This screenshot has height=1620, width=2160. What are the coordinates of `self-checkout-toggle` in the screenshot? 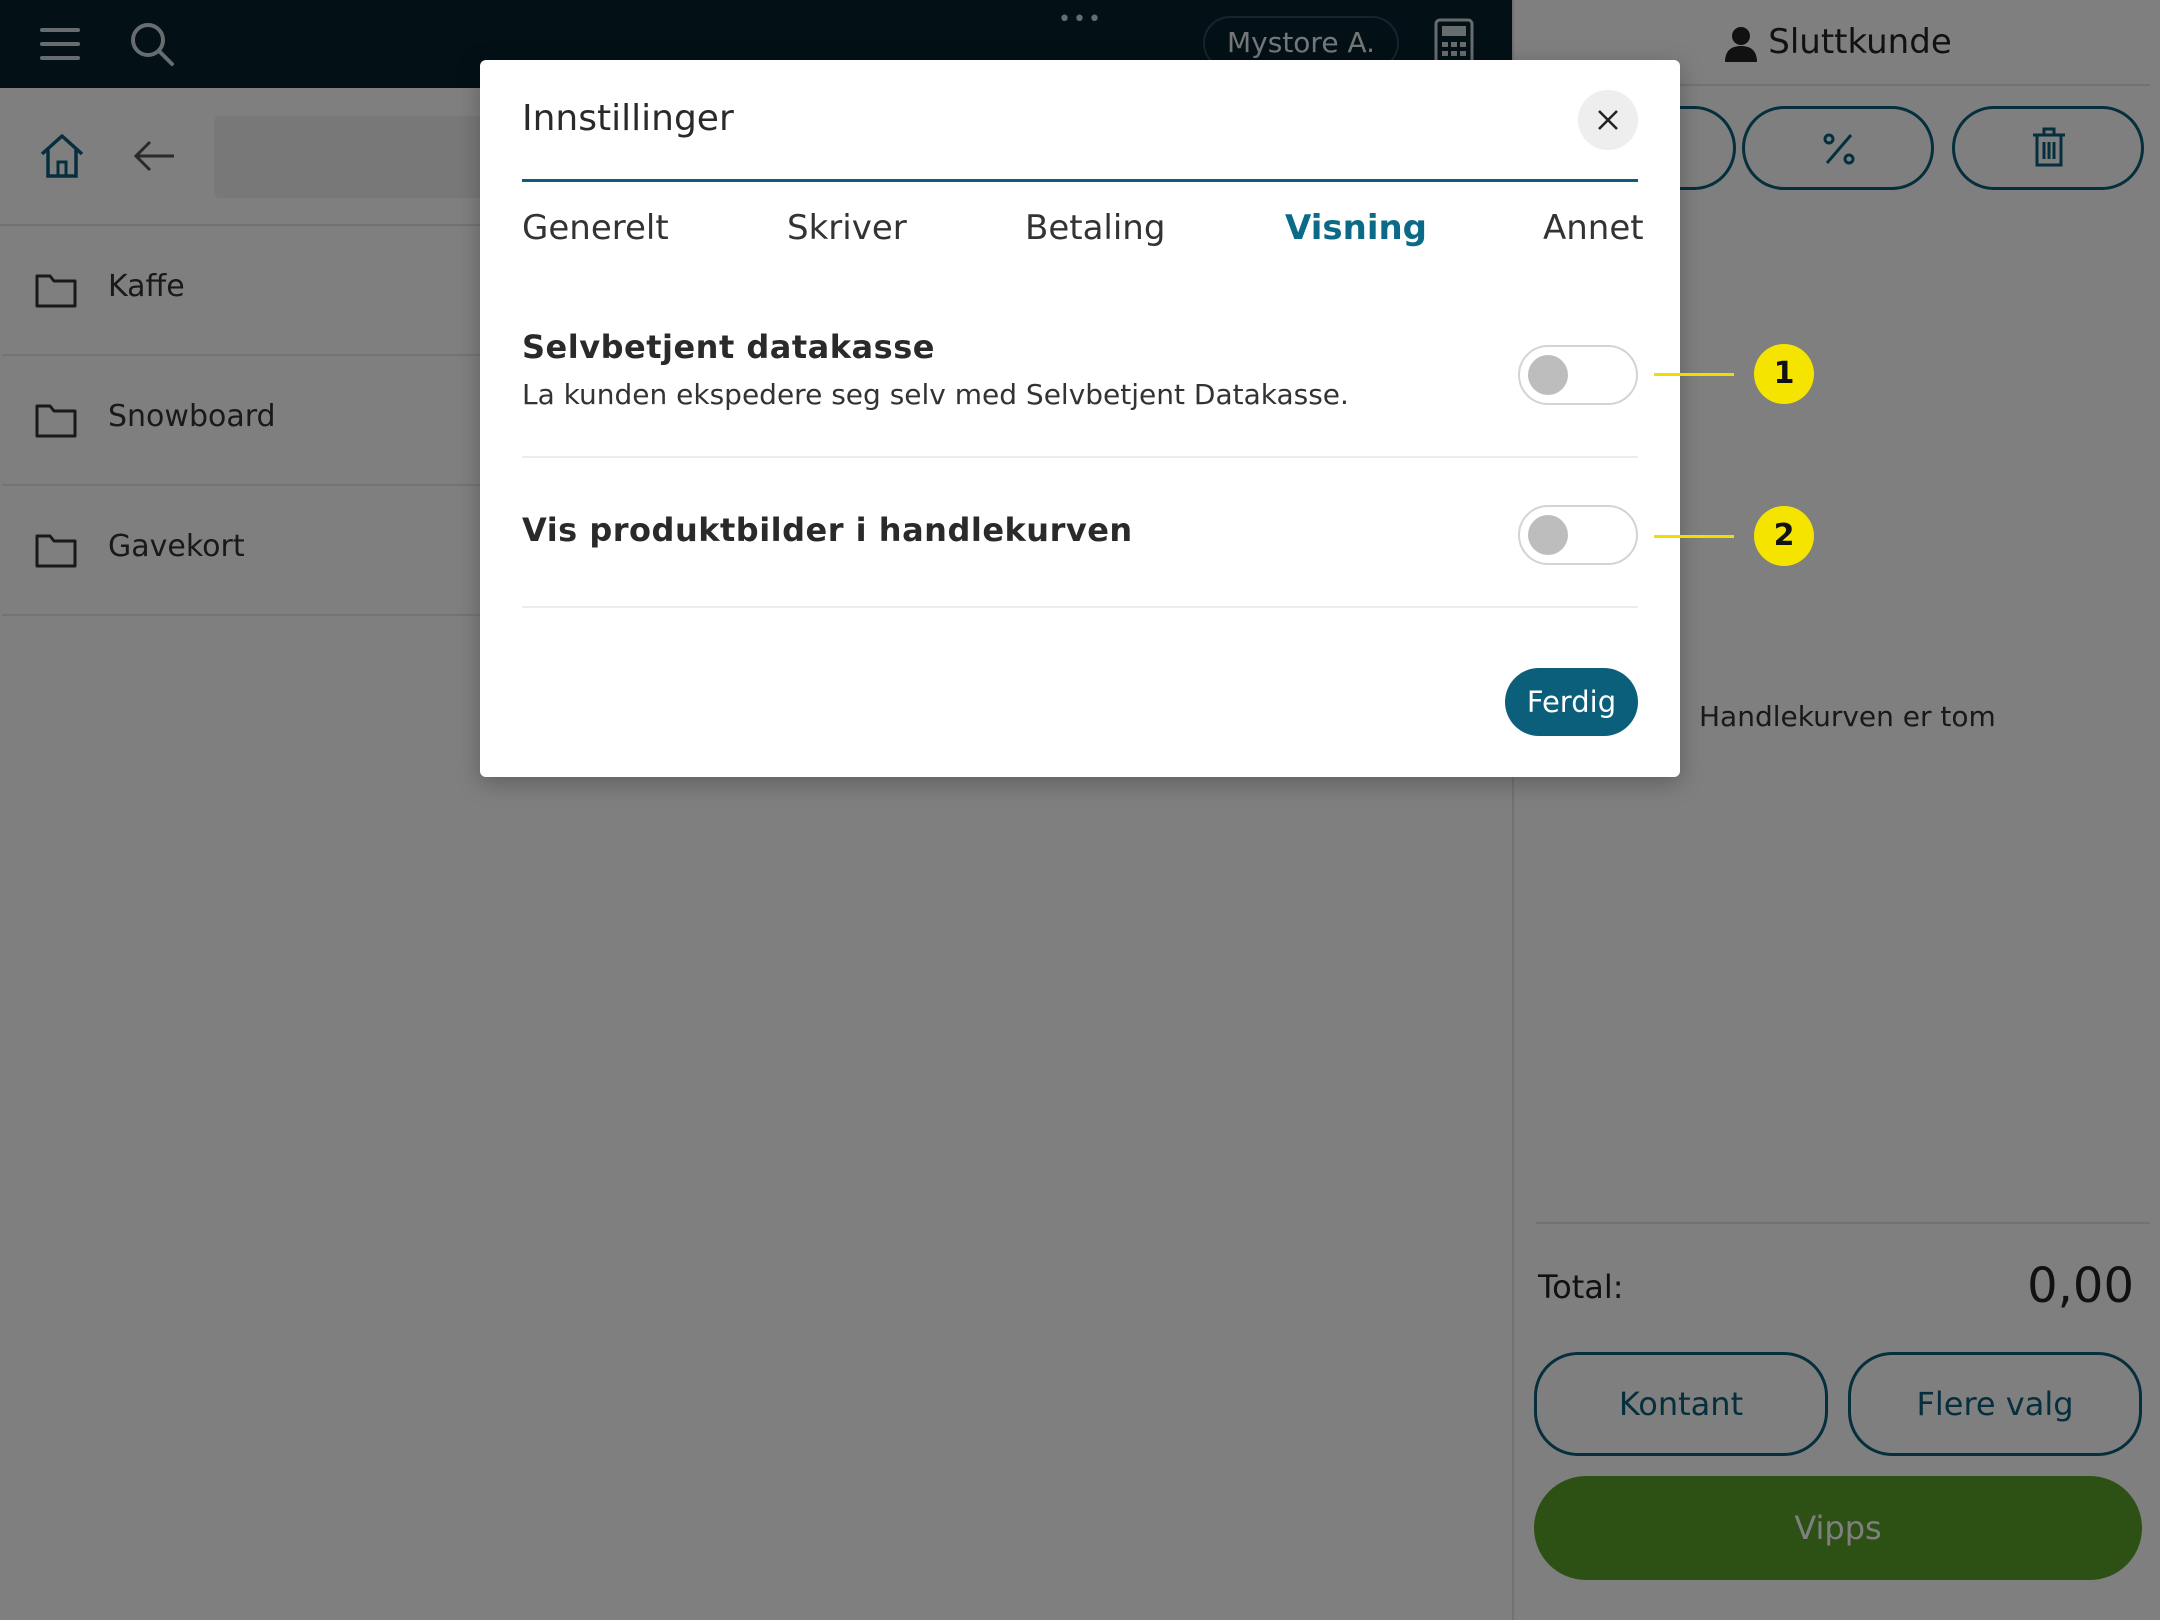 It's located at (1578, 375).